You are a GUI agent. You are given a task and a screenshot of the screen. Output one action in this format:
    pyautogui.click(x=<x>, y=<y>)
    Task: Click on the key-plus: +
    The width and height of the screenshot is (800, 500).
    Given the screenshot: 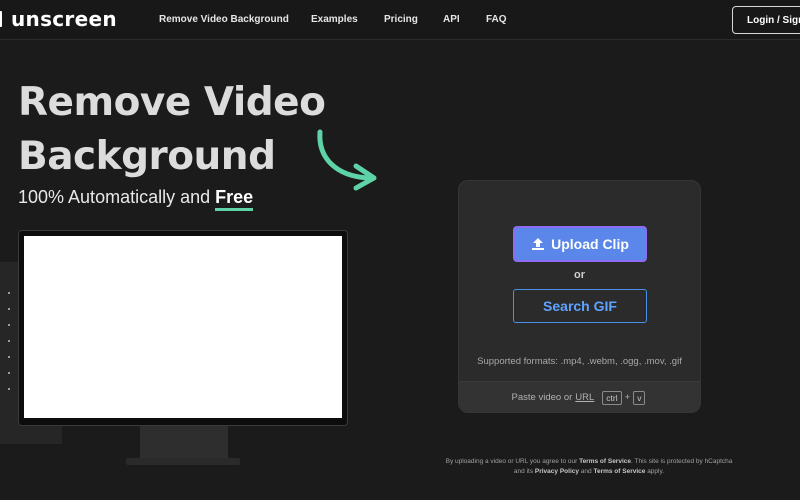 What is the action you would take?
    pyautogui.click(x=627, y=397)
    